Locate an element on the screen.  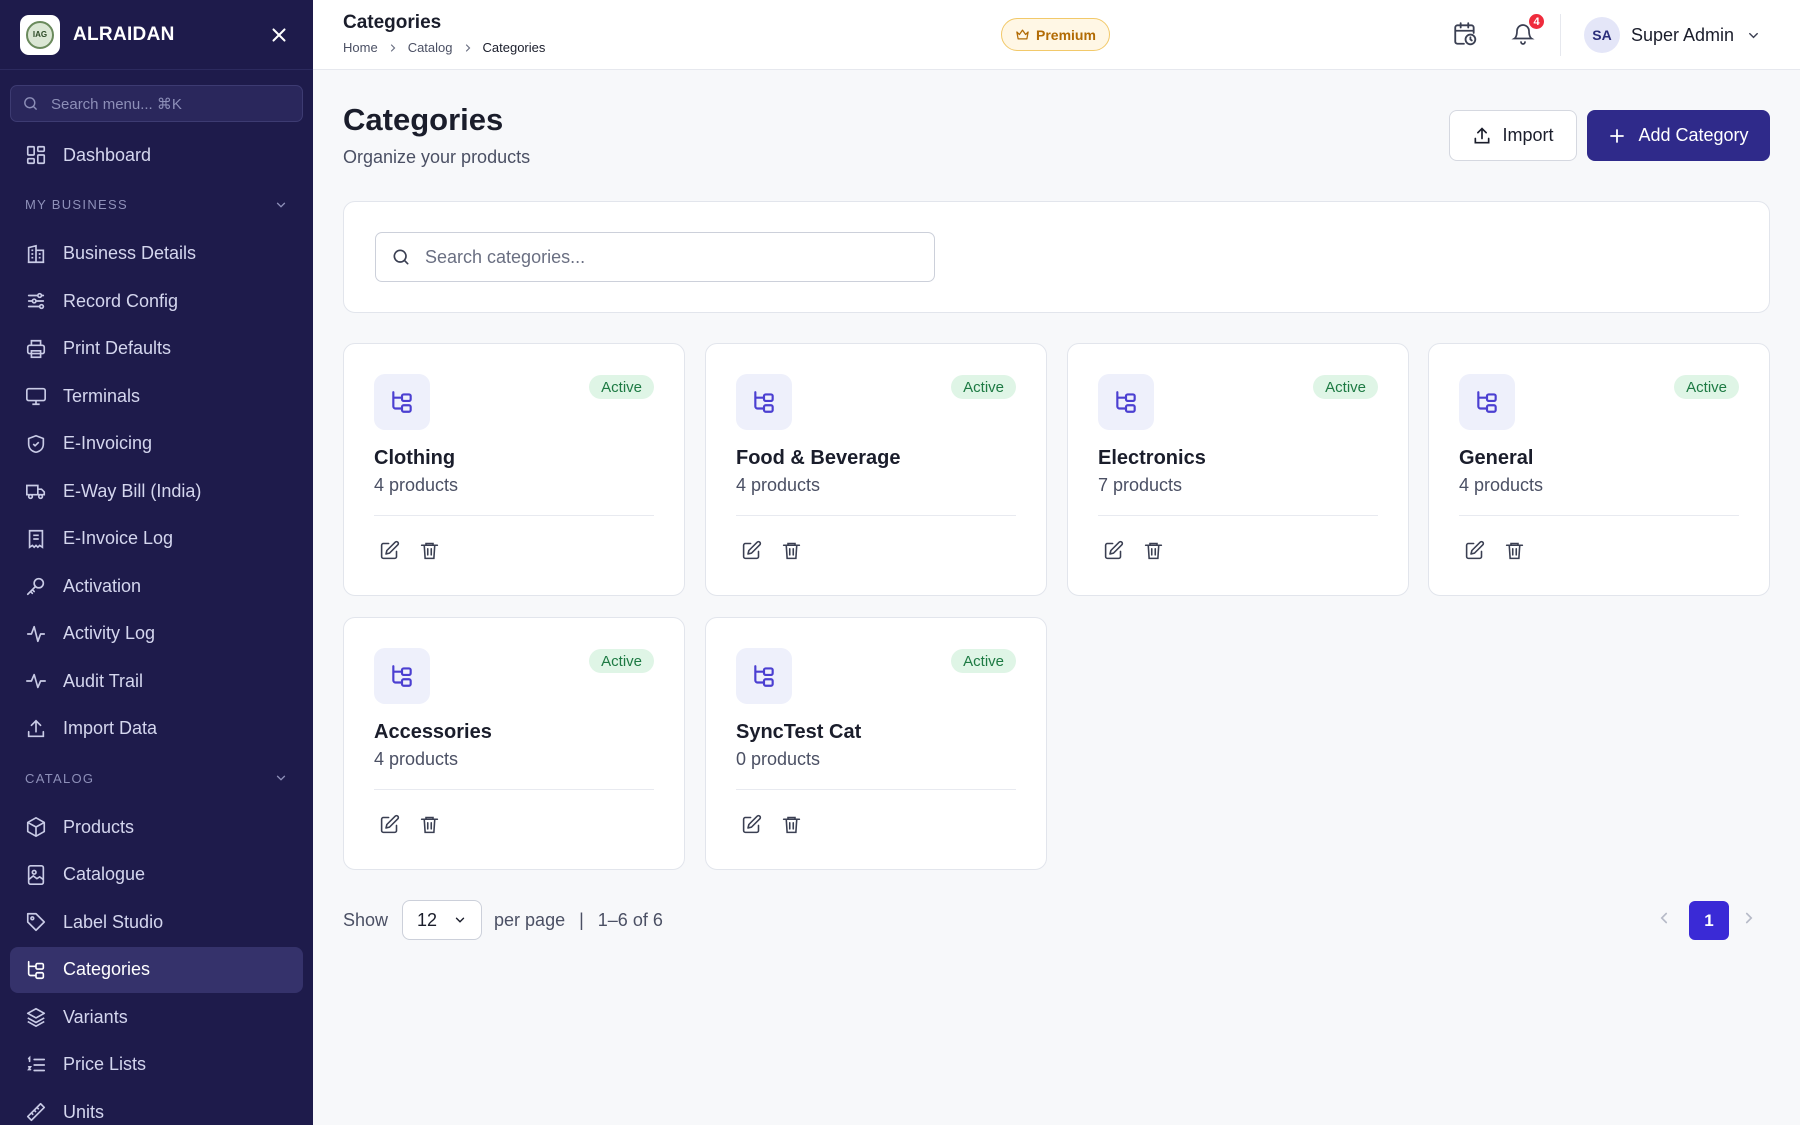
add-category-button: Add Category is located at coordinates (1678, 135).